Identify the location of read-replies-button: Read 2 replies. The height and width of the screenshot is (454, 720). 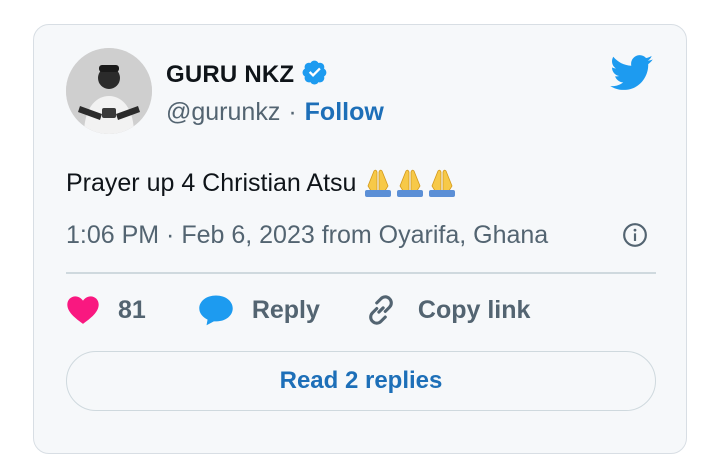
(361, 381).